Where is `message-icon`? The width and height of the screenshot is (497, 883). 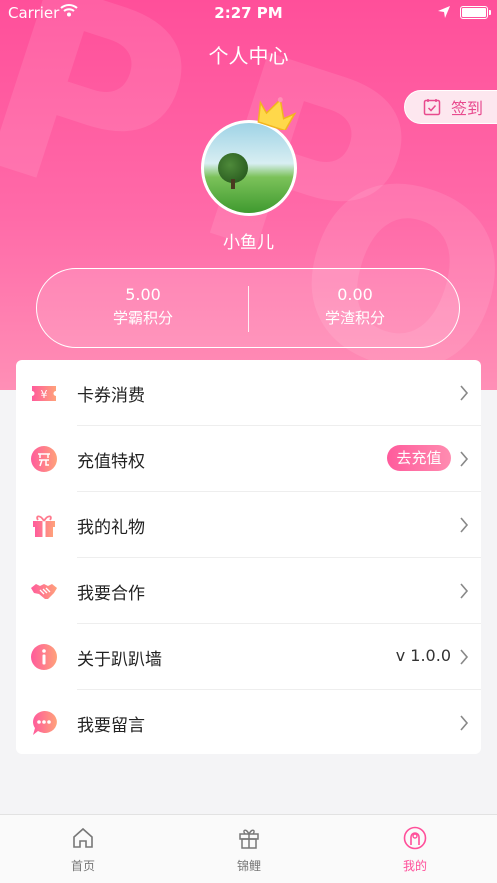
message-icon is located at coordinates (44, 723).